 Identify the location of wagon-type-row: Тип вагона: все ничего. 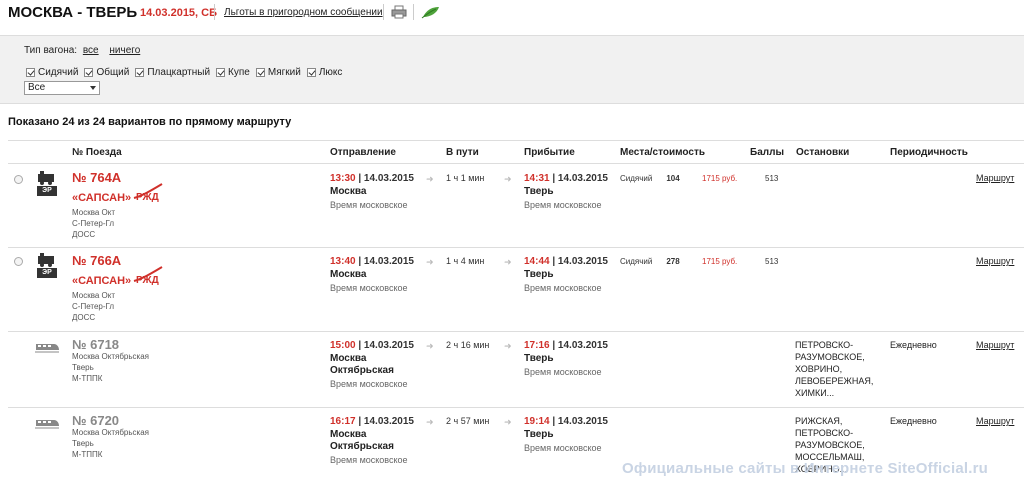
(82, 50).